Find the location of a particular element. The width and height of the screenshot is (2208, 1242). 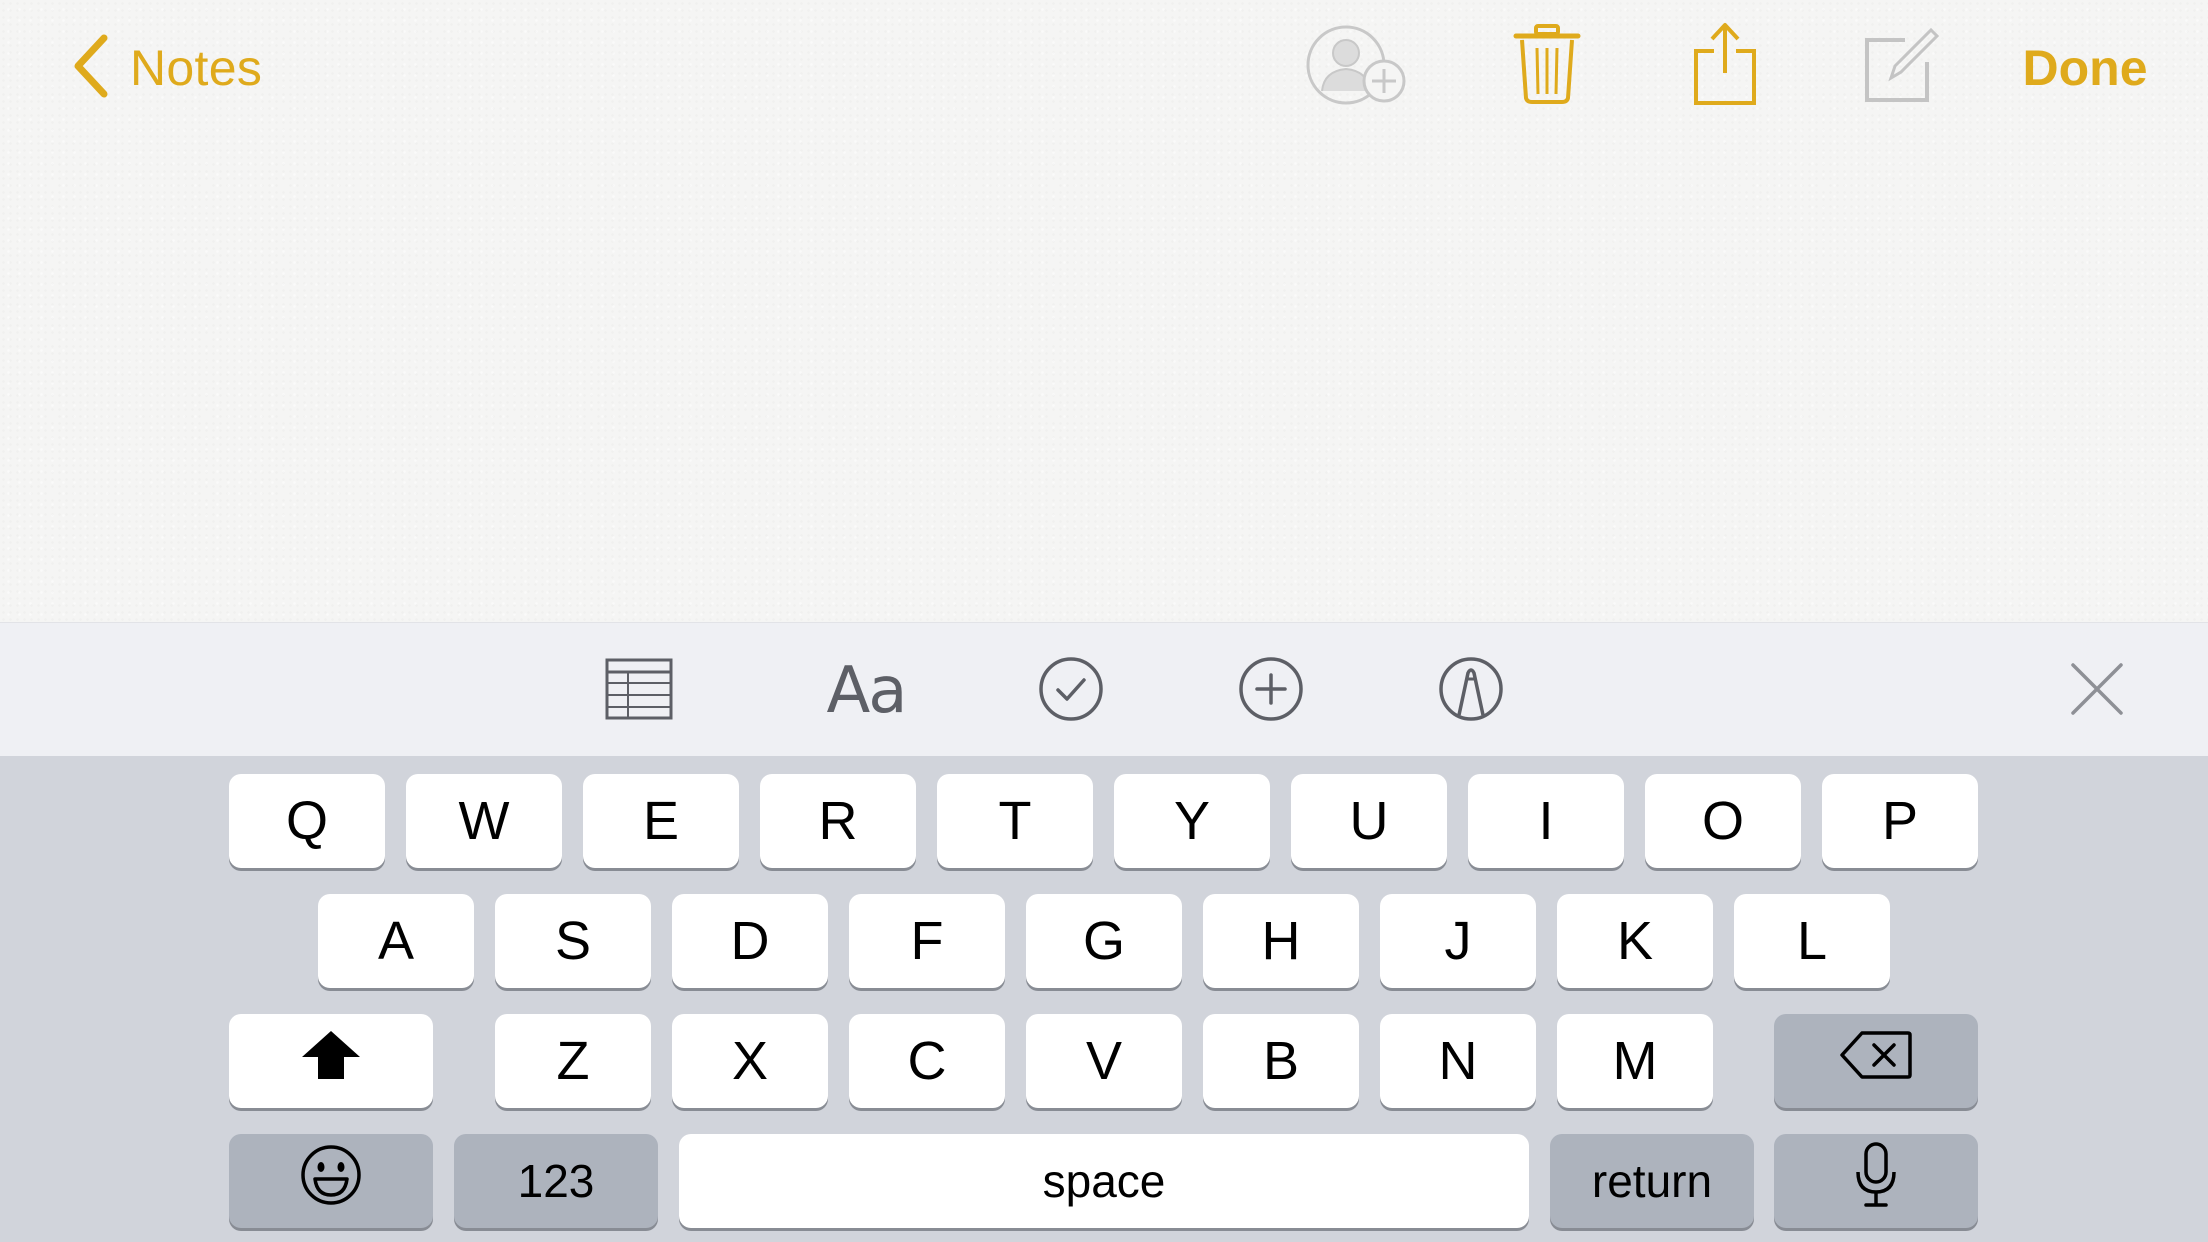

table-icon is located at coordinates (639, 691).